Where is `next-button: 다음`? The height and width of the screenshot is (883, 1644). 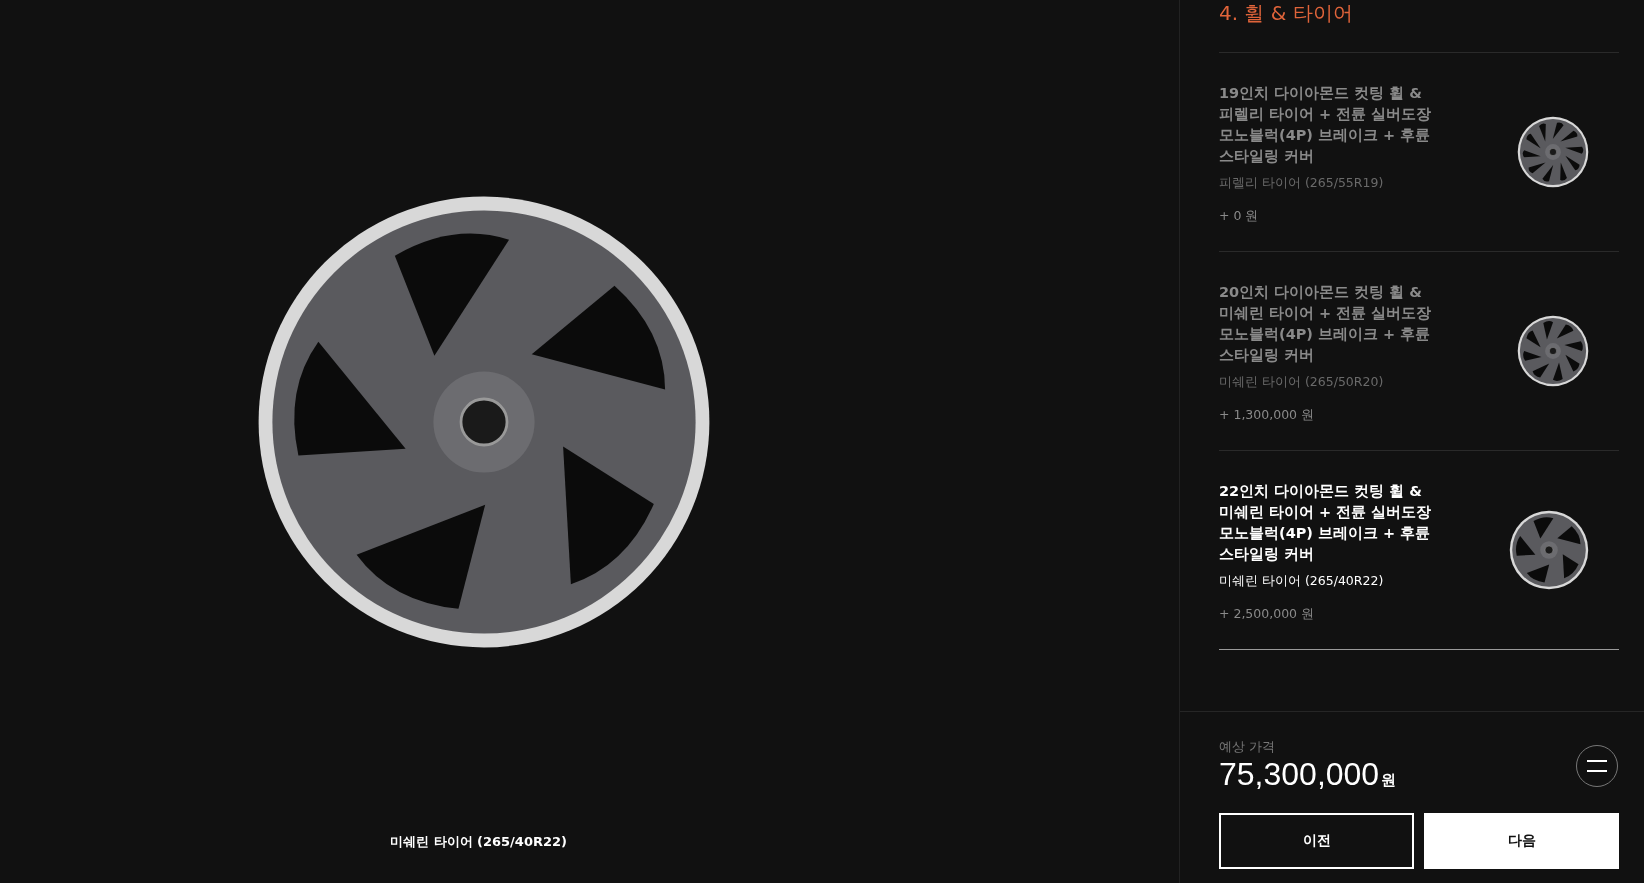 next-button: 다음 is located at coordinates (1521, 841).